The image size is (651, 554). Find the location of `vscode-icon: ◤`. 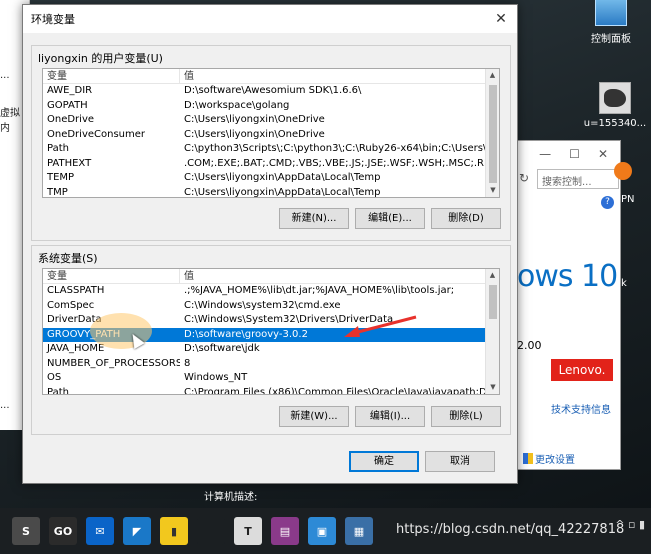

vscode-icon: ◤ is located at coordinates (137, 531).